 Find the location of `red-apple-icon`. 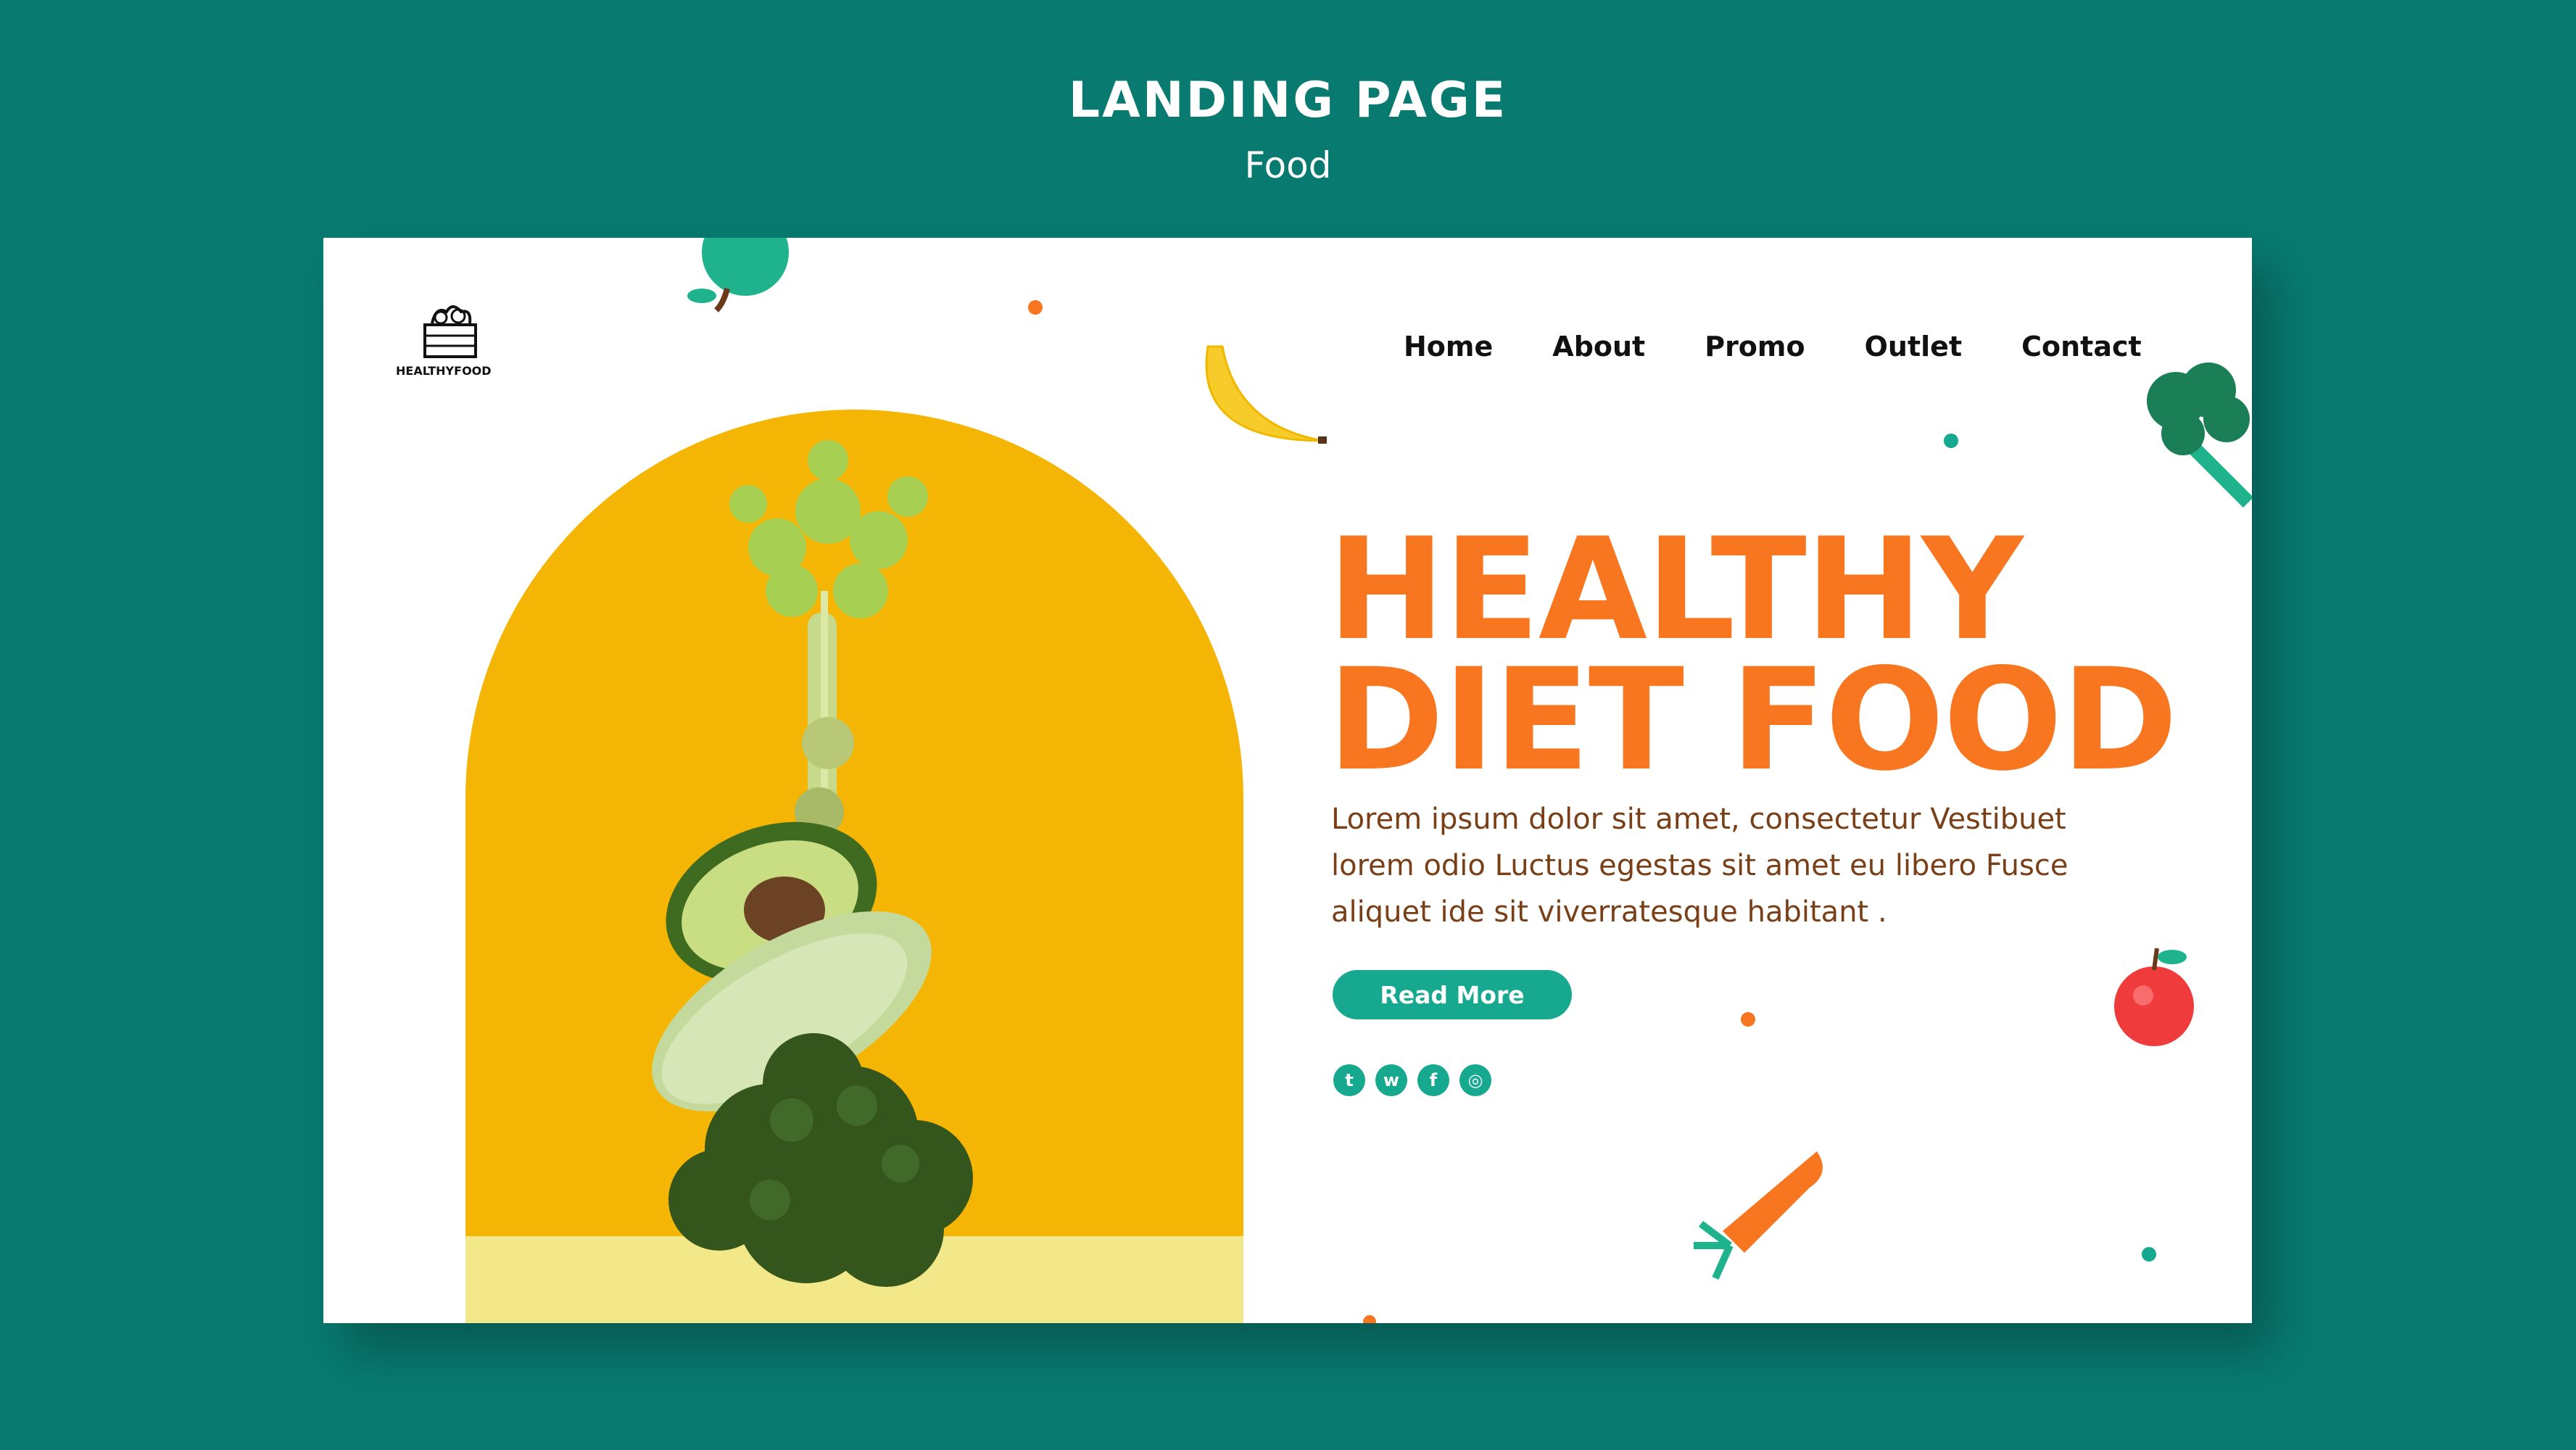

red-apple-icon is located at coordinates (2154, 997).